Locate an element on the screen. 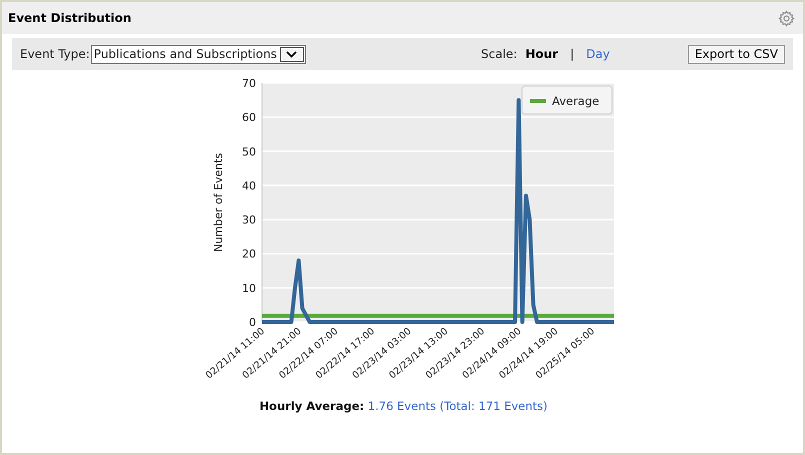 The image size is (805, 455). y-tick-label: 20 is located at coordinates (249, 254).